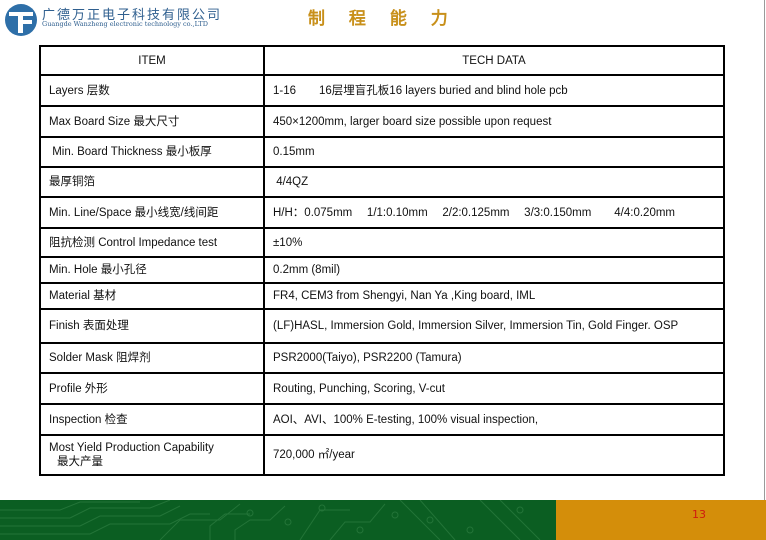 This screenshot has width=766, height=540. What do you see at coordinates (152, 121) in the screenshot?
I see `item-cell: Max Board Size 最大尺寸` at bounding box center [152, 121].